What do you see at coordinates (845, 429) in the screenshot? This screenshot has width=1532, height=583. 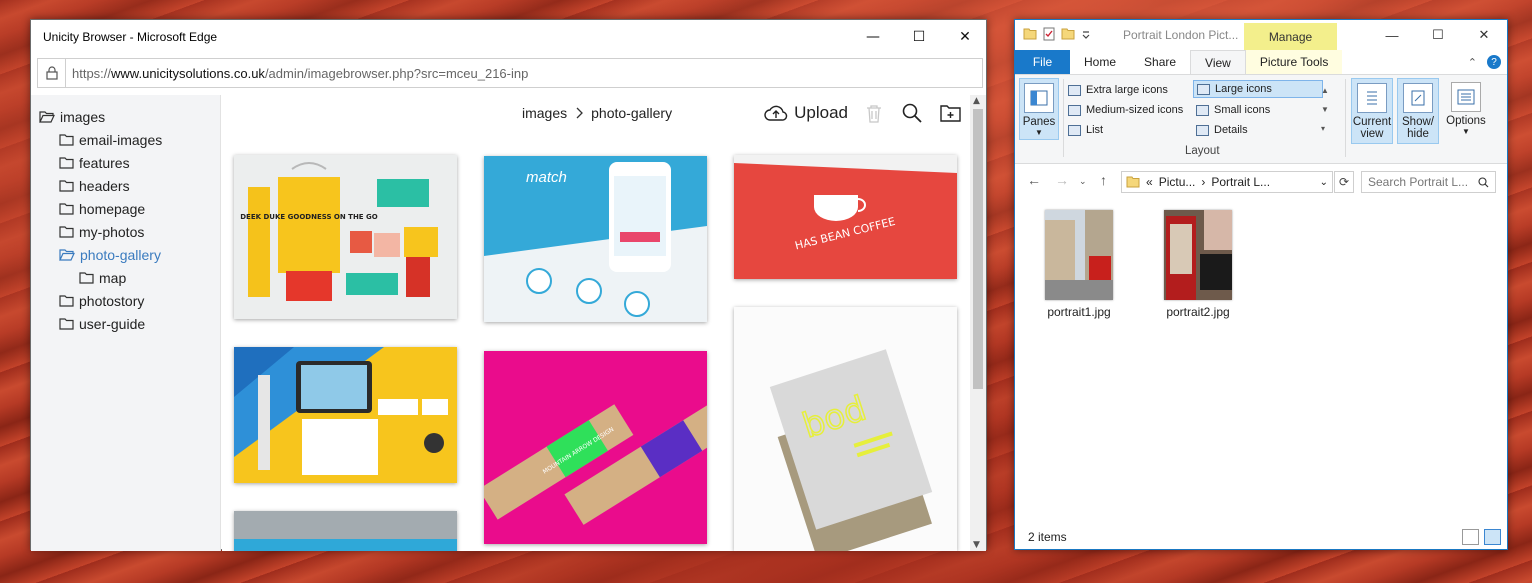 I see `thumbnail-bod-cards: bod` at bounding box center [845, 429].